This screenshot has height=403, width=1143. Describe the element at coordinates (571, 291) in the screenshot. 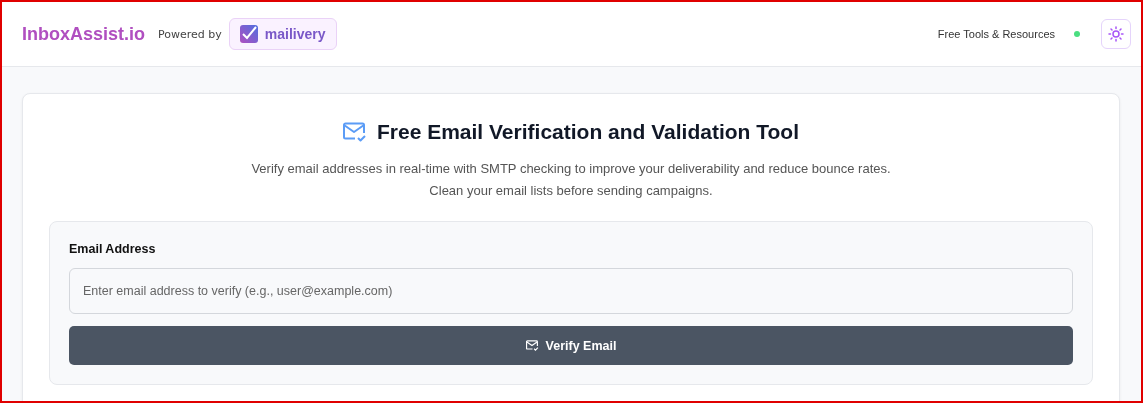

I see `email-input-field: Enter email address to verify (e.g., user@example.com)` at that location.